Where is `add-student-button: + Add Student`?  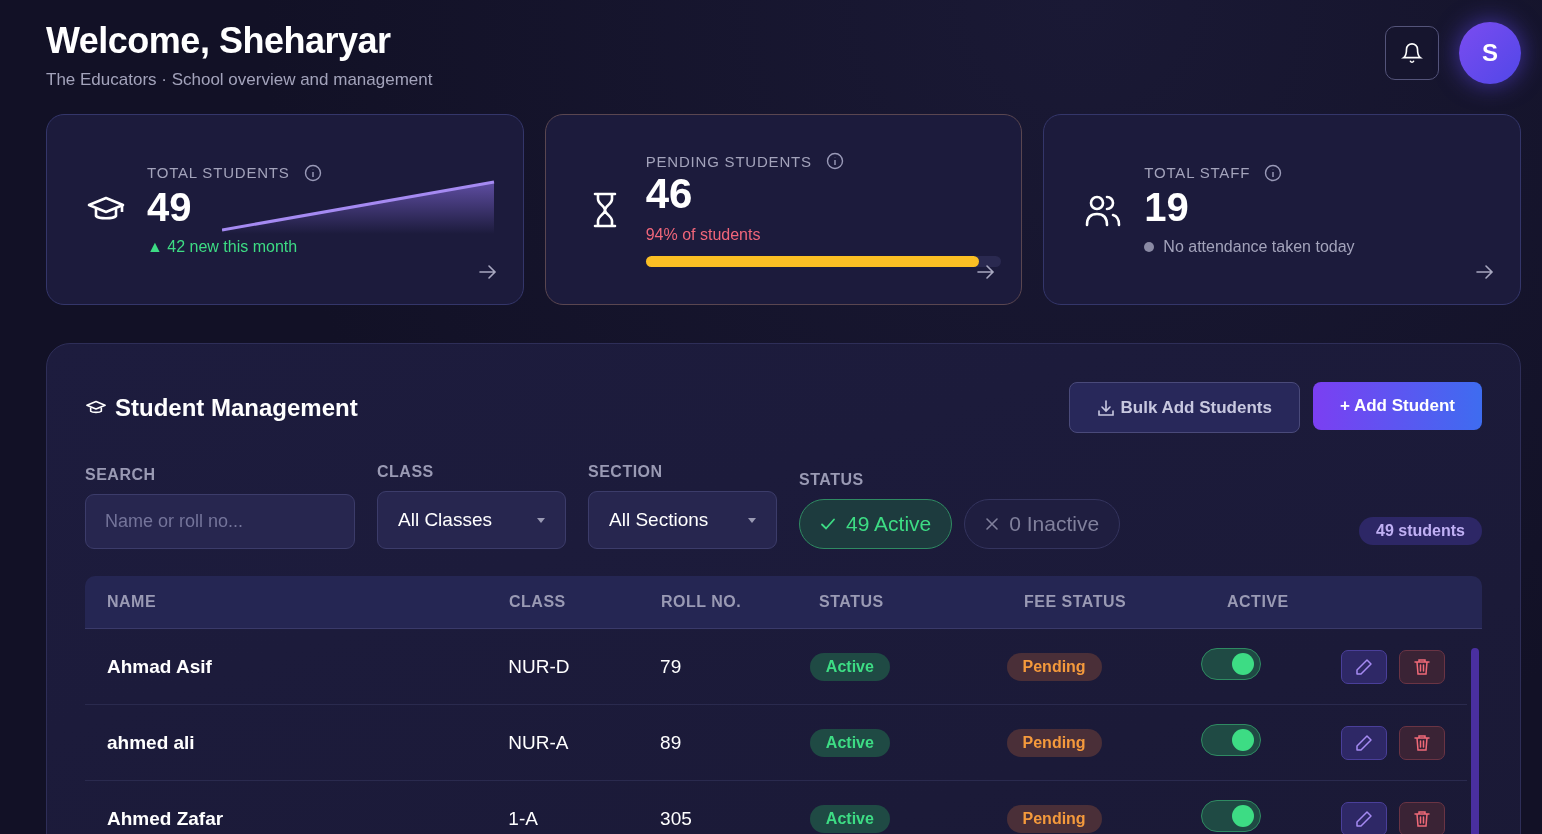 add-student-button: + Add Student is located at coordinates (1397, 406).